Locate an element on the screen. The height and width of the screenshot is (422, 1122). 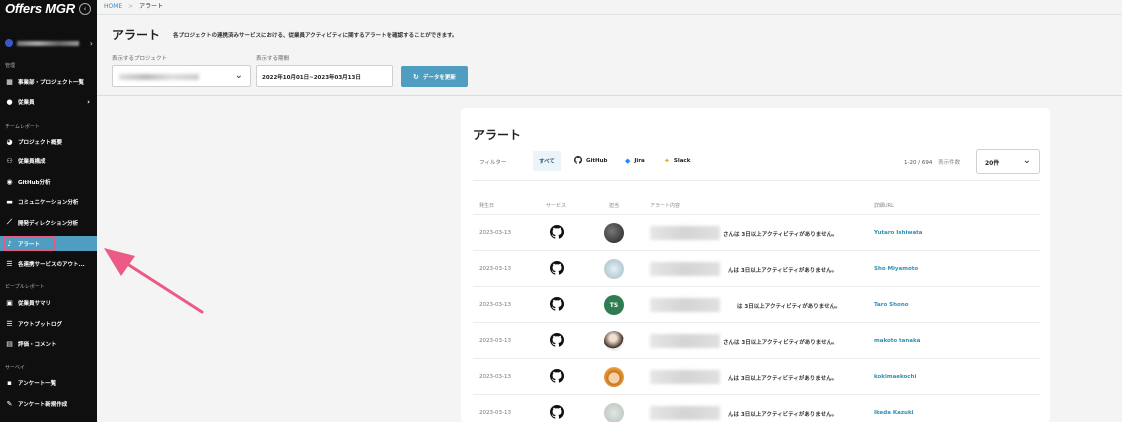
filter-tab-label: Slack is located at coordinates (682, 161).